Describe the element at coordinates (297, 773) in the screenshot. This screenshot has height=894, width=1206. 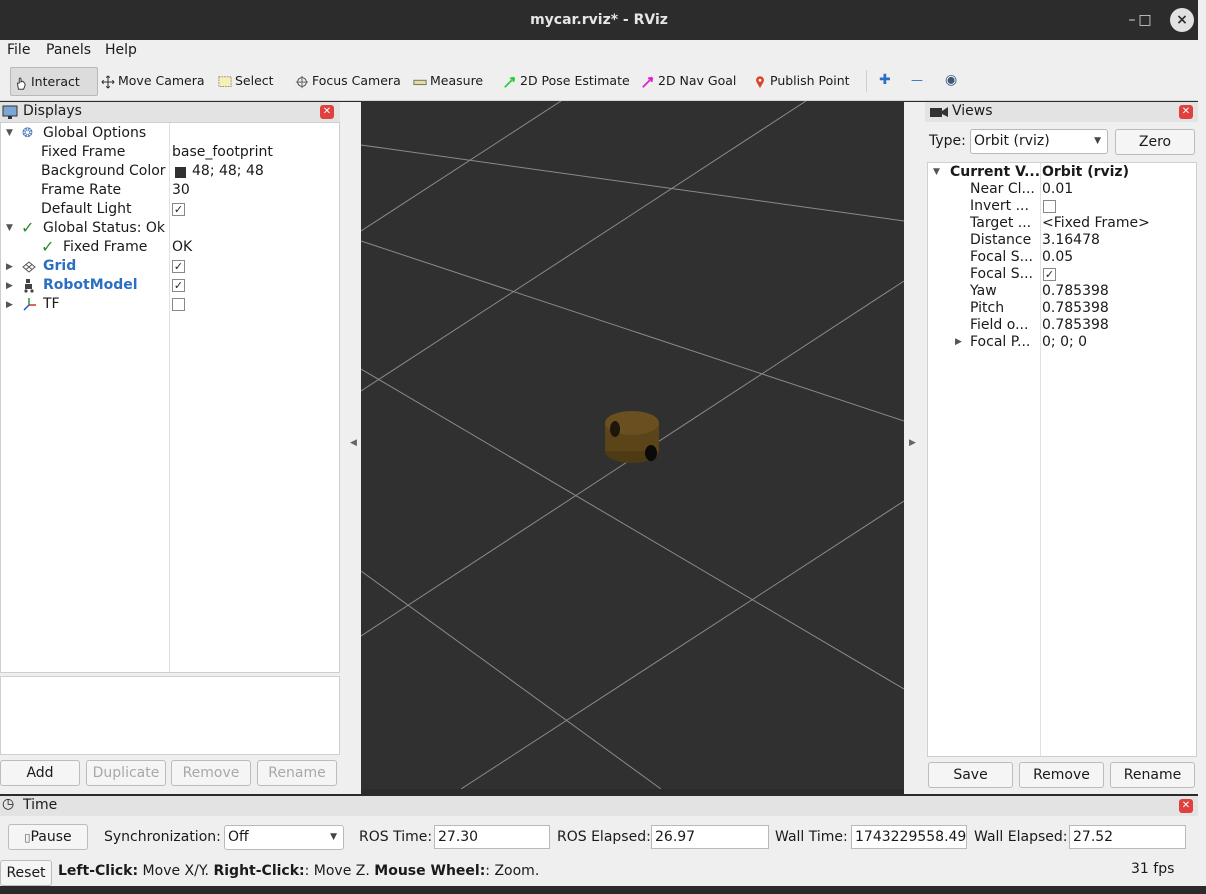
I see `rename-display-button: Rename` at that location.